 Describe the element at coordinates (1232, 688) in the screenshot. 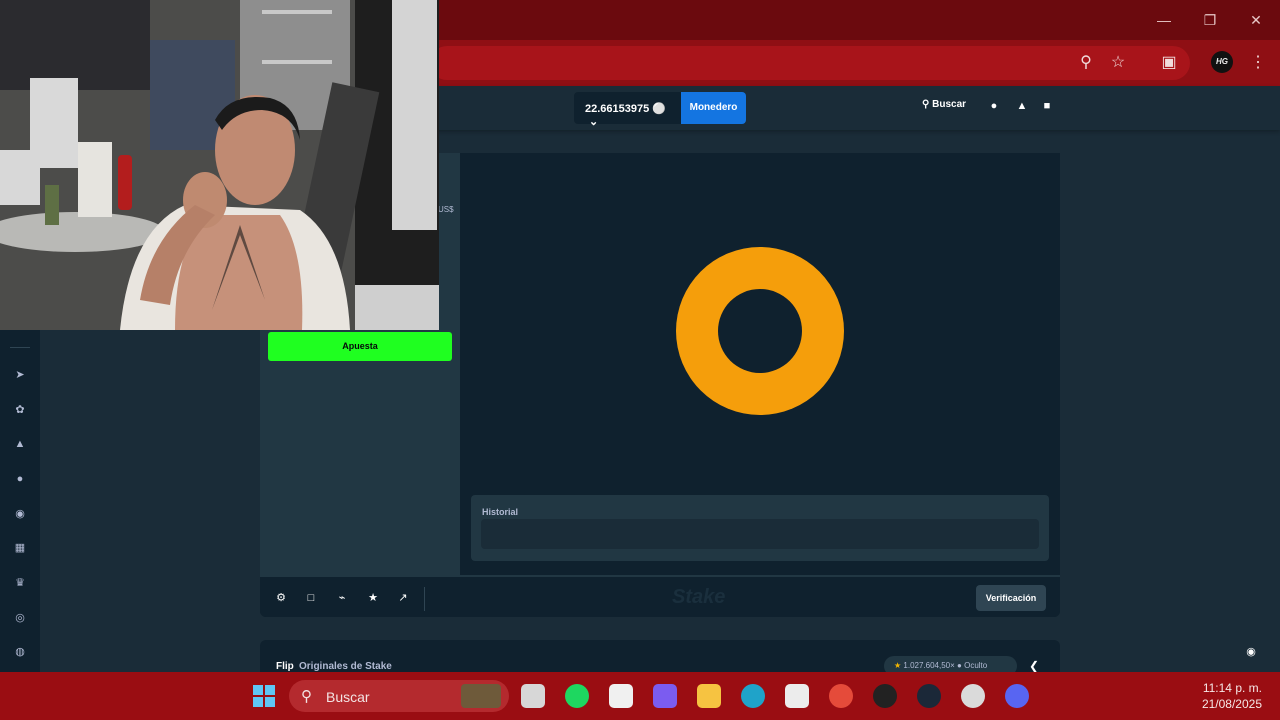

I see `clock-time: 11:14 p. m.` at that location.